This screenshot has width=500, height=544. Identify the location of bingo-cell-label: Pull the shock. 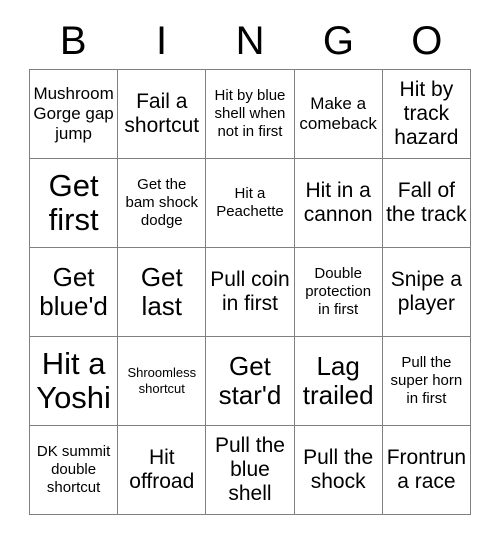
(338, 469).